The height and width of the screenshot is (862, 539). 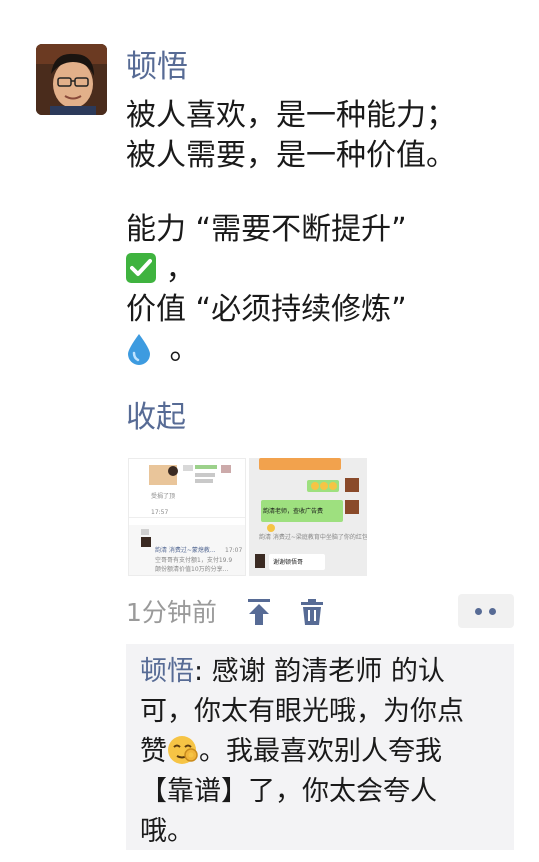 What do you see at coordinates (184, 349) in the screenshot?
I see `post-line-period: 。` at bounding box center [184, 349].